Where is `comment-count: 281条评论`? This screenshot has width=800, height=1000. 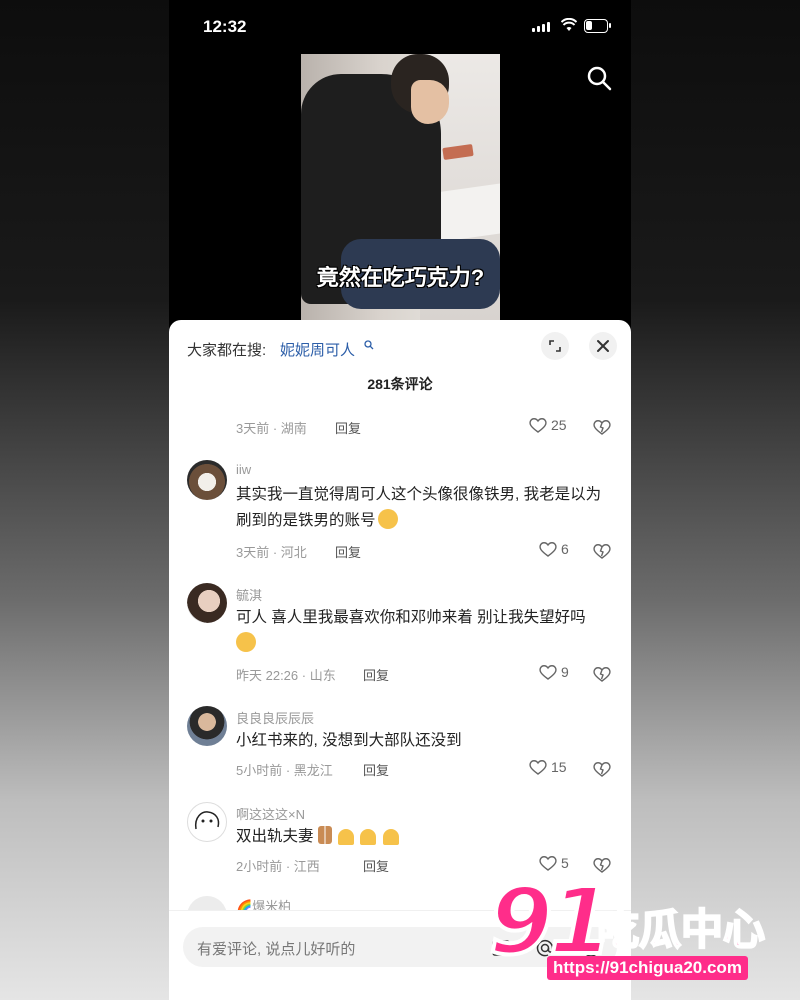
comment-count: 281条评论 is located at coordinates (400, 384).